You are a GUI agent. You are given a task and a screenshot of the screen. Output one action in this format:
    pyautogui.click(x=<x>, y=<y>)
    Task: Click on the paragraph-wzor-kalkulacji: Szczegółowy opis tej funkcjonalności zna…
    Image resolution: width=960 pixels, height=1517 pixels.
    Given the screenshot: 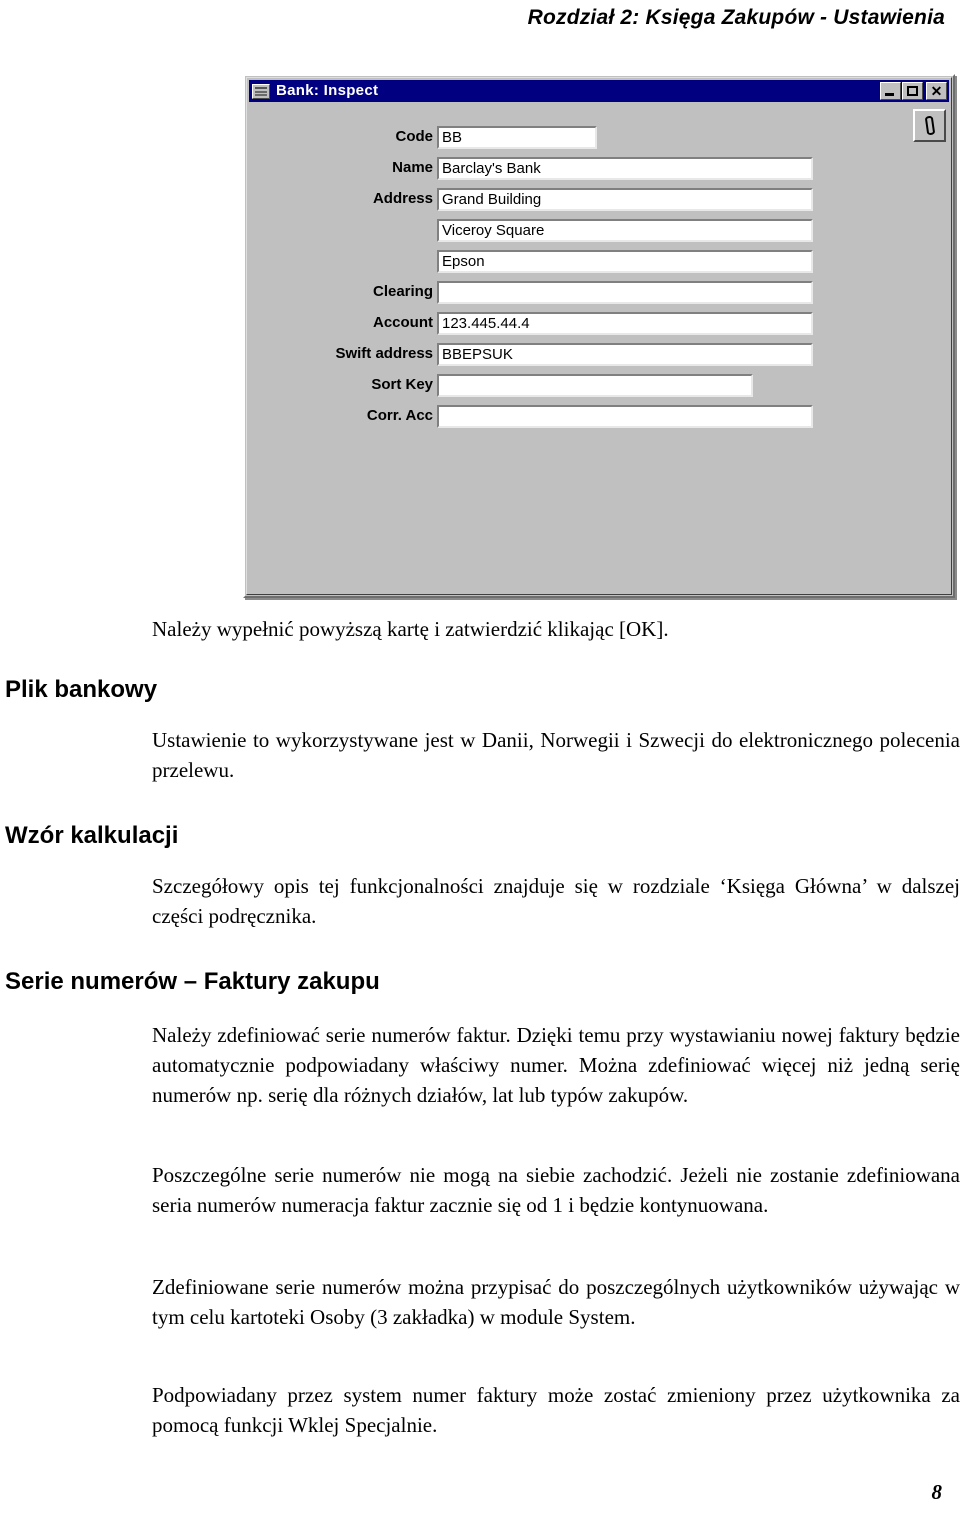 What is the action you would take?
    pyautogui.click(x=556, y=901)
    